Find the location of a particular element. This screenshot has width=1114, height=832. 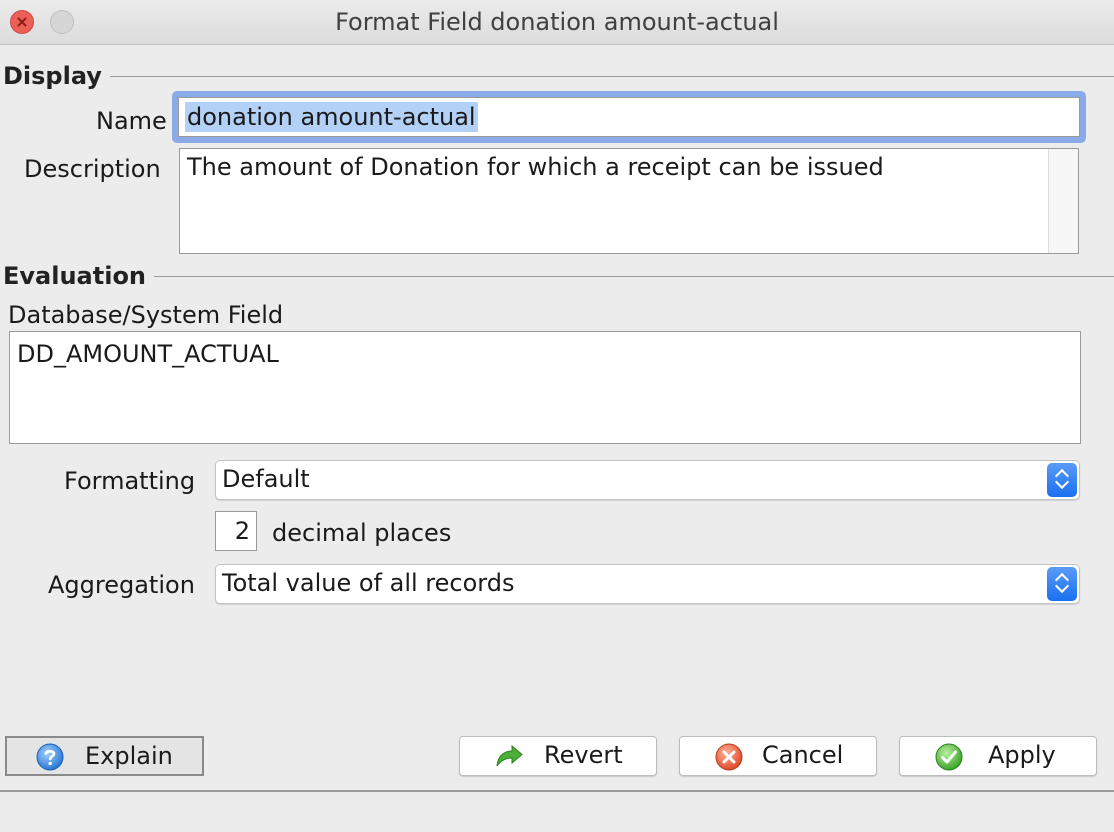

revert-button: Revert is located at coordinates (558, 756).